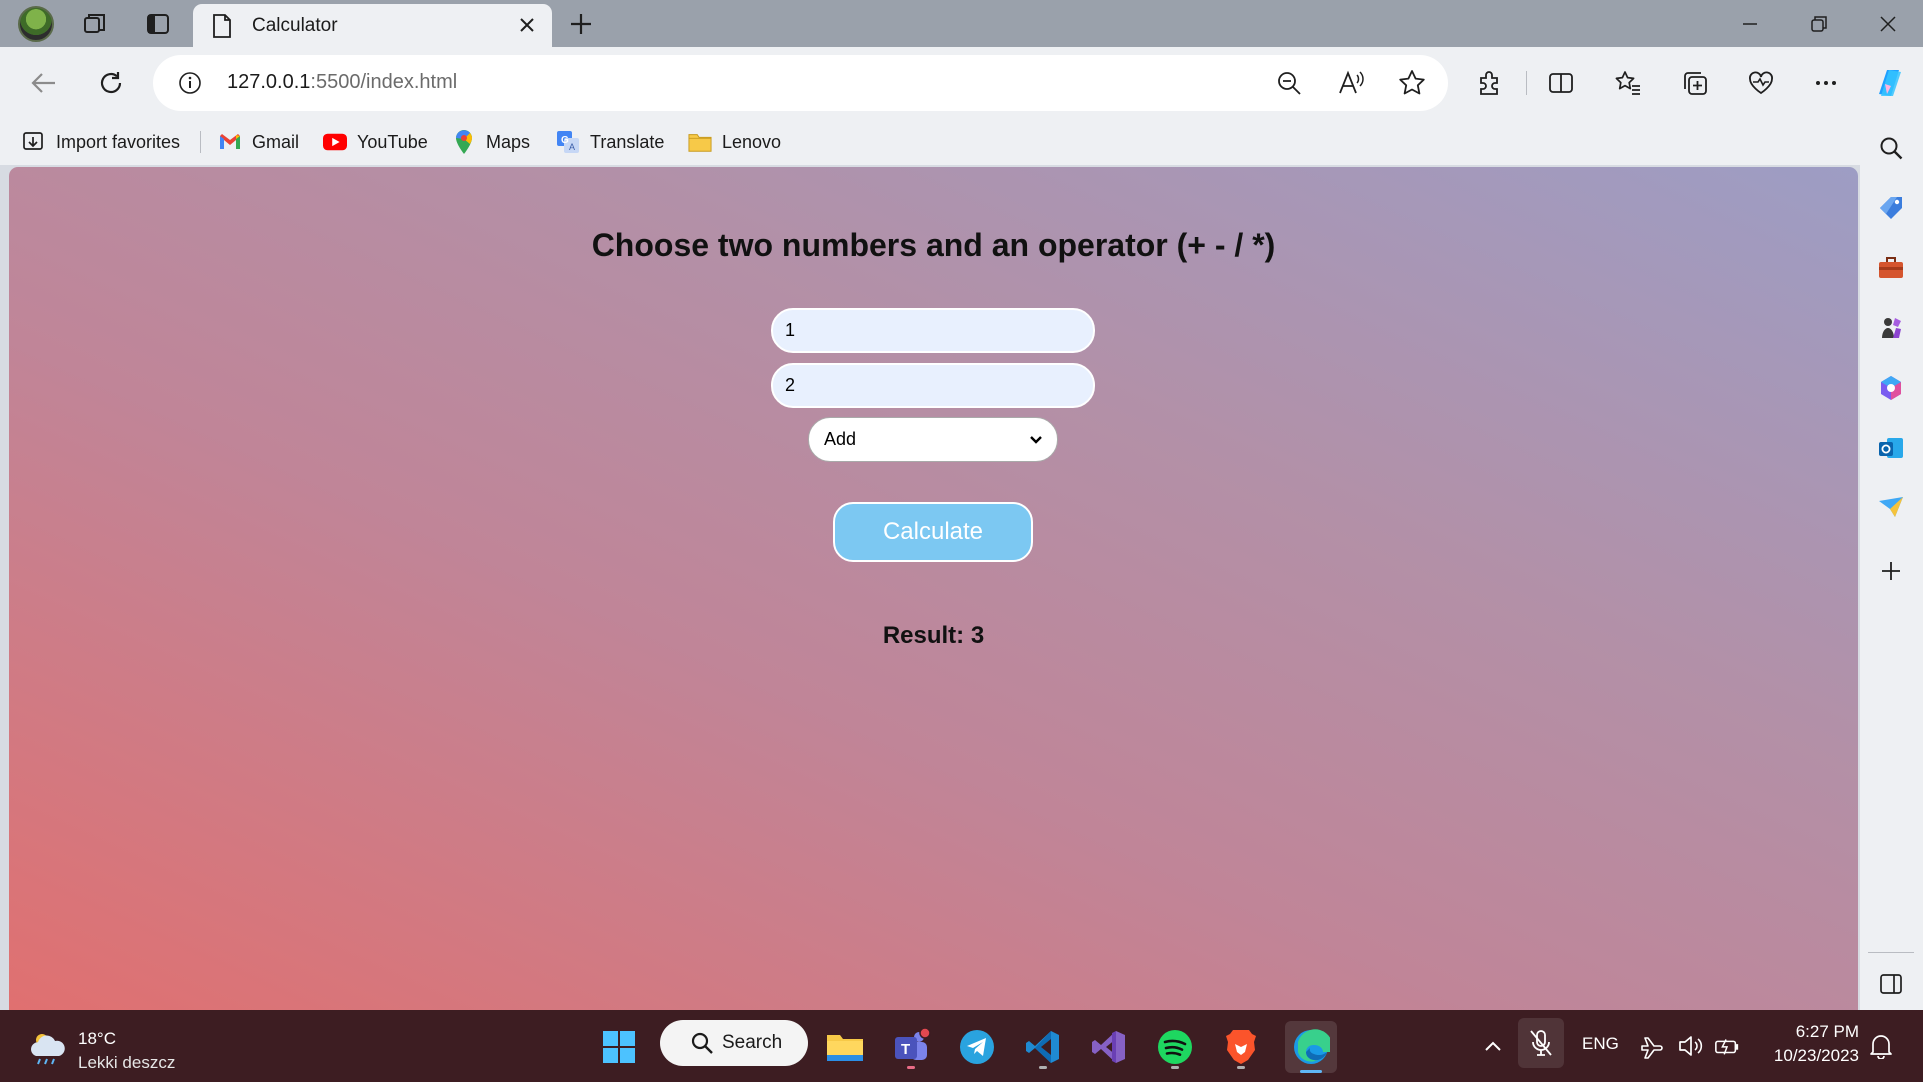 The image size is (1923, 1082). Describe the element at coordinates (1826, 1032) in the screenshot. I see `clock-time: 6:27 PM` at that location.